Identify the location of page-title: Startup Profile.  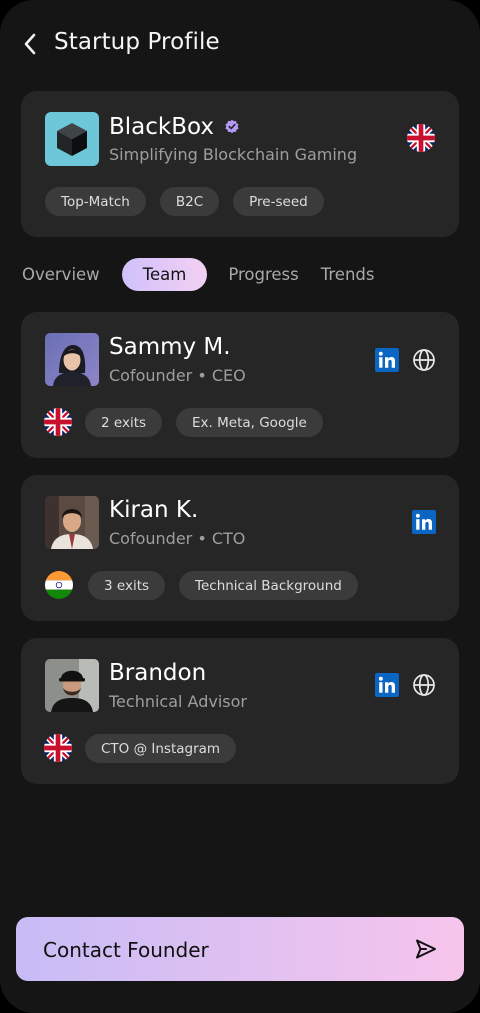
(137, 42).